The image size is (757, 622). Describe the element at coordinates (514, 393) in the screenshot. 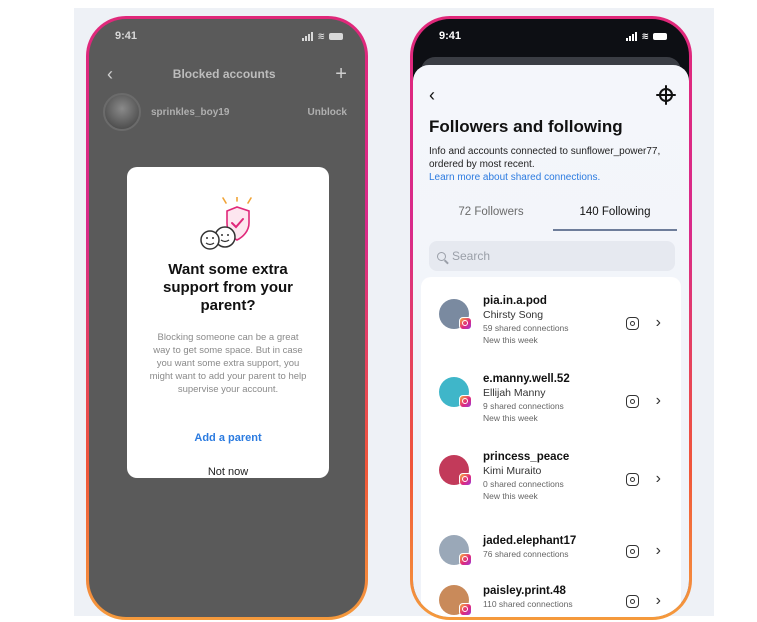

I see `account-name: Ellijah Manny` at that location.